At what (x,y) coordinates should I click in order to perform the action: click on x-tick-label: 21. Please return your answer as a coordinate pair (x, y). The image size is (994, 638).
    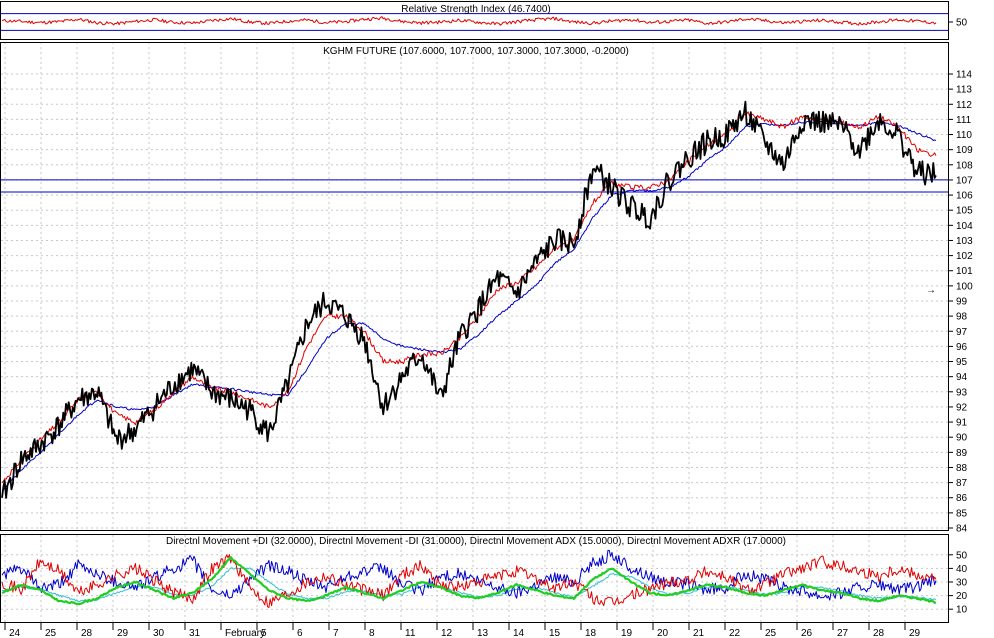
    Looking at the image, I should click on (699, 633).